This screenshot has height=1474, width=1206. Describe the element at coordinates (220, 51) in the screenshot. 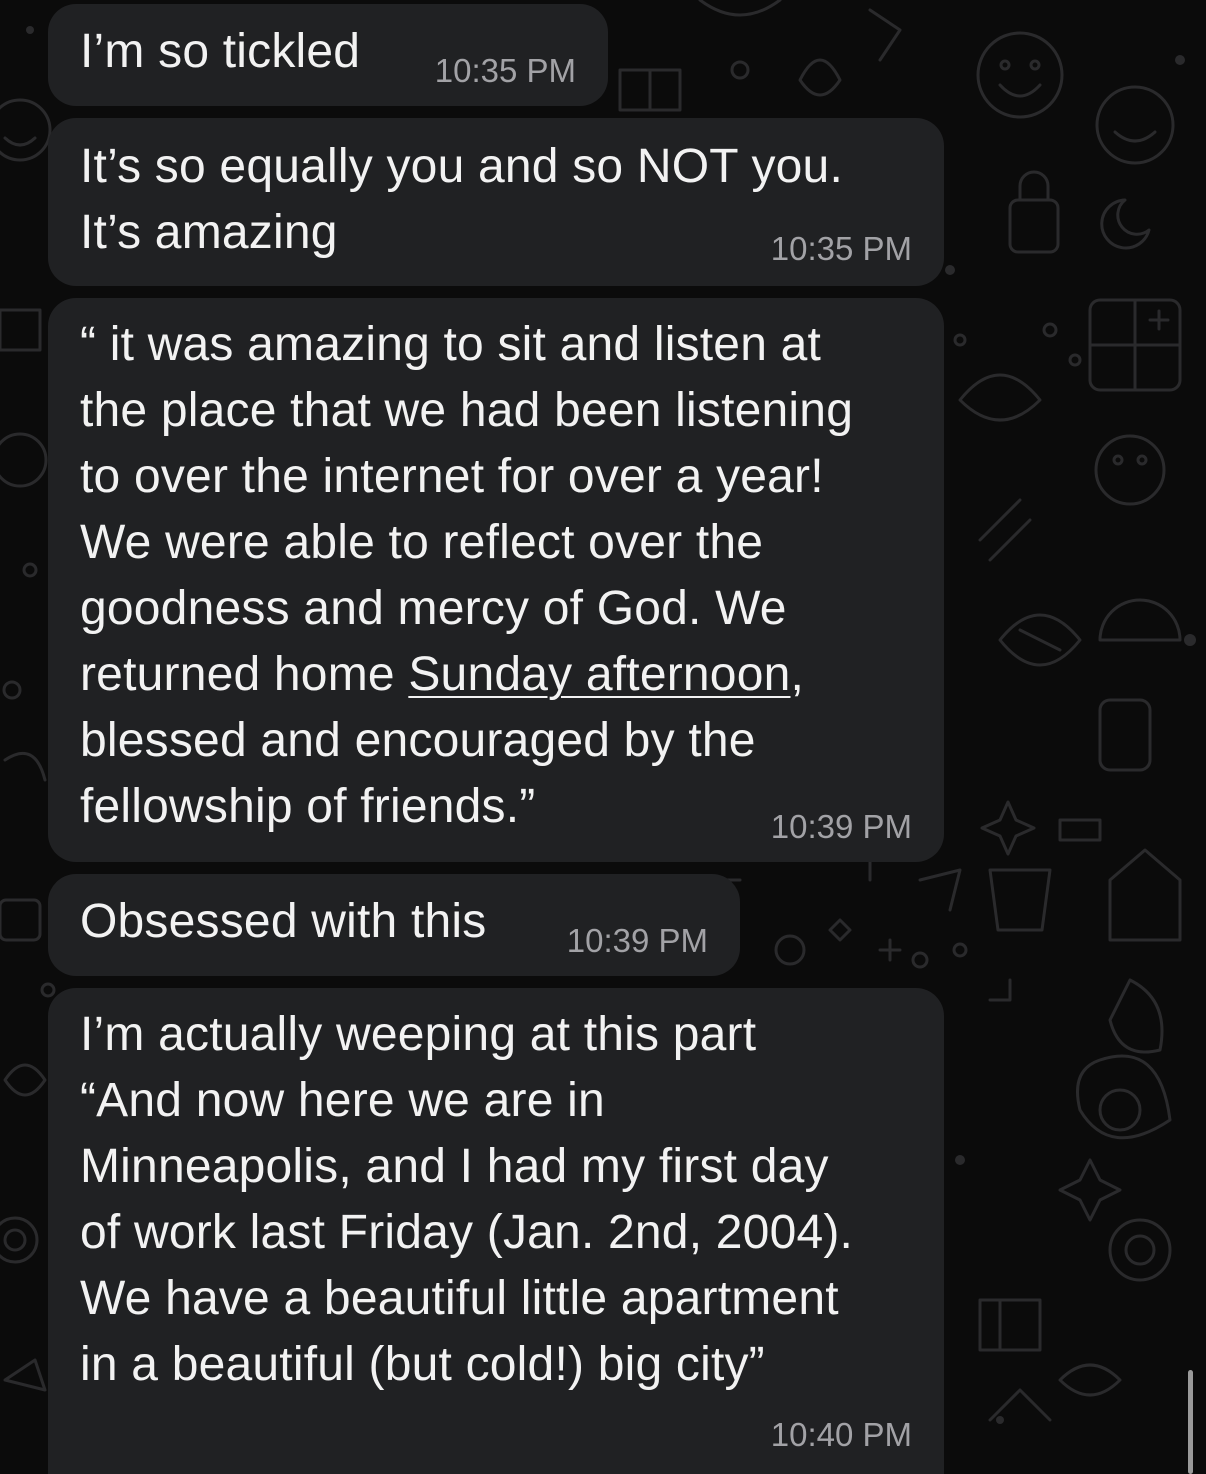

I see `message-text: I’m so tickled` at that location.